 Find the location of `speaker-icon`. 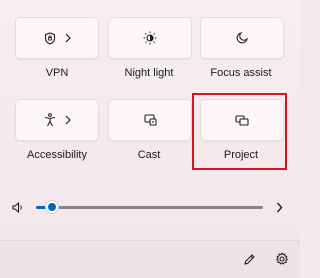

speaker-icon is located at coordinates (18, 207).